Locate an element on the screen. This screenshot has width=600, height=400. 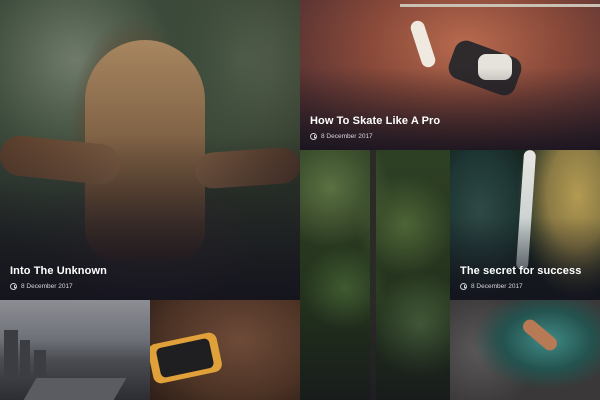
post-card-secret-for-success: The secret for success 8 December 2017 is located at coordinates (525, 225).